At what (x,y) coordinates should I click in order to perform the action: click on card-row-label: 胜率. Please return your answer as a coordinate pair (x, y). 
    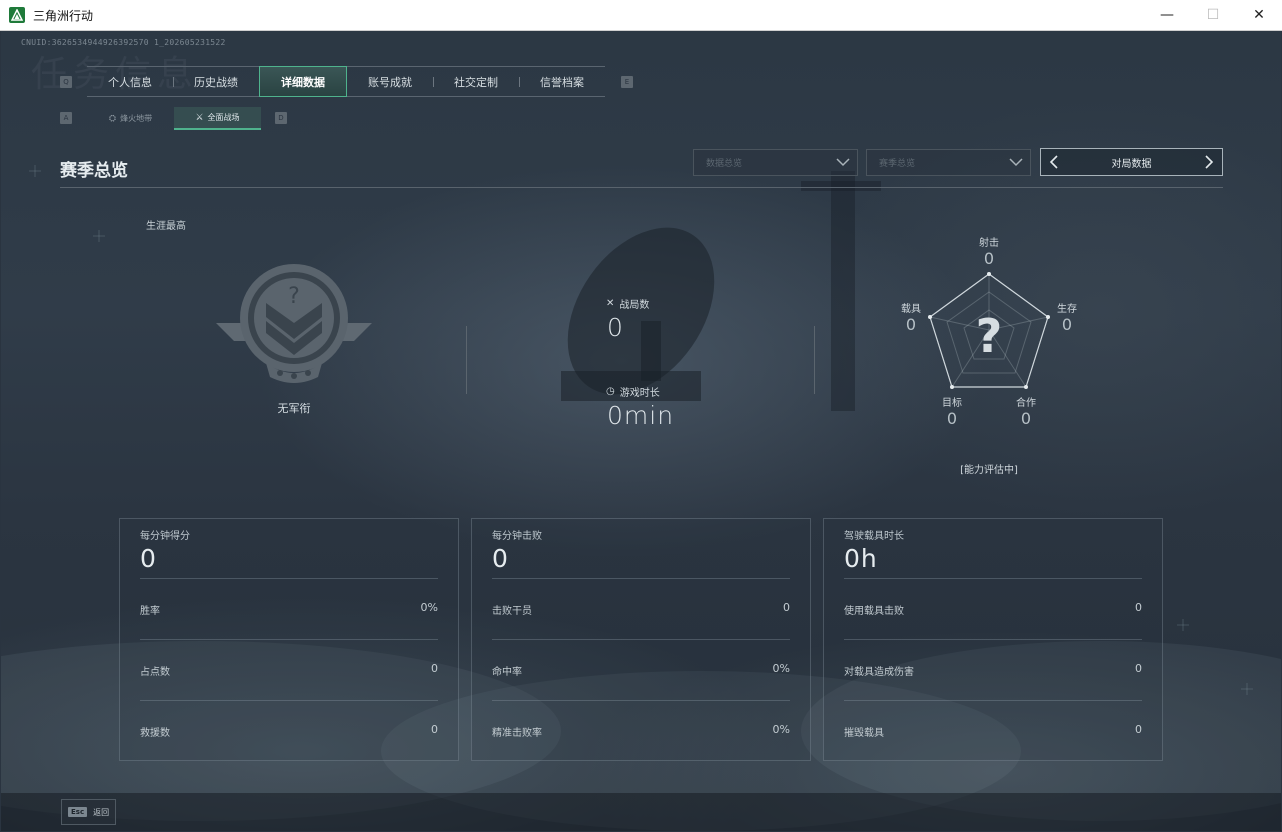
    Looking at the image, I should click on (150, 611).